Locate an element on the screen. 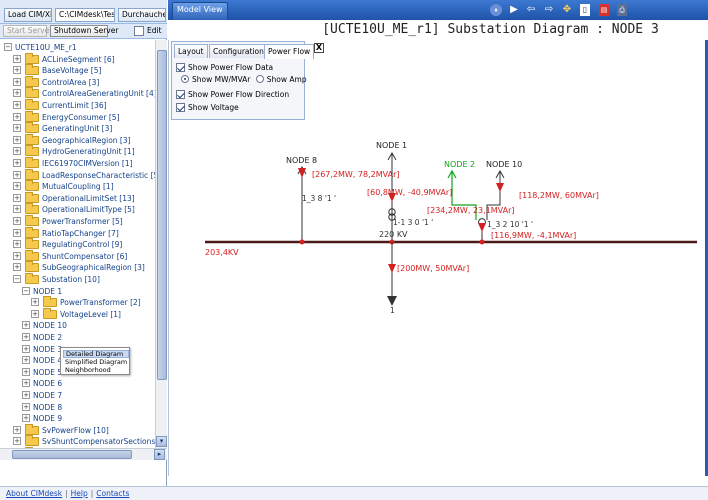 This screenshot has height=500, width=708. tab-configuration: Configuration is located at coordinates (238, 51).